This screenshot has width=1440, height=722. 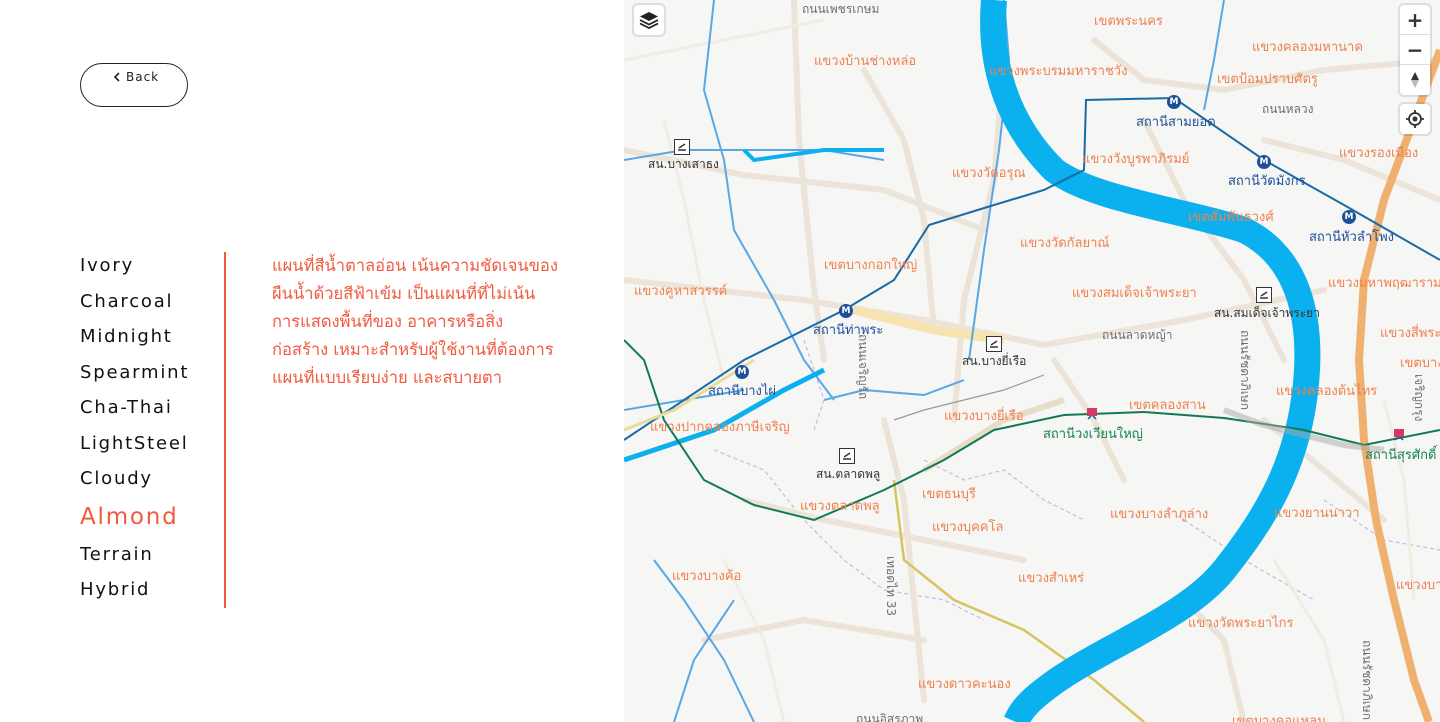 I want to click on map-label: แขวงปากคลองภาษีเจริญ, so click(x=720, y=427).